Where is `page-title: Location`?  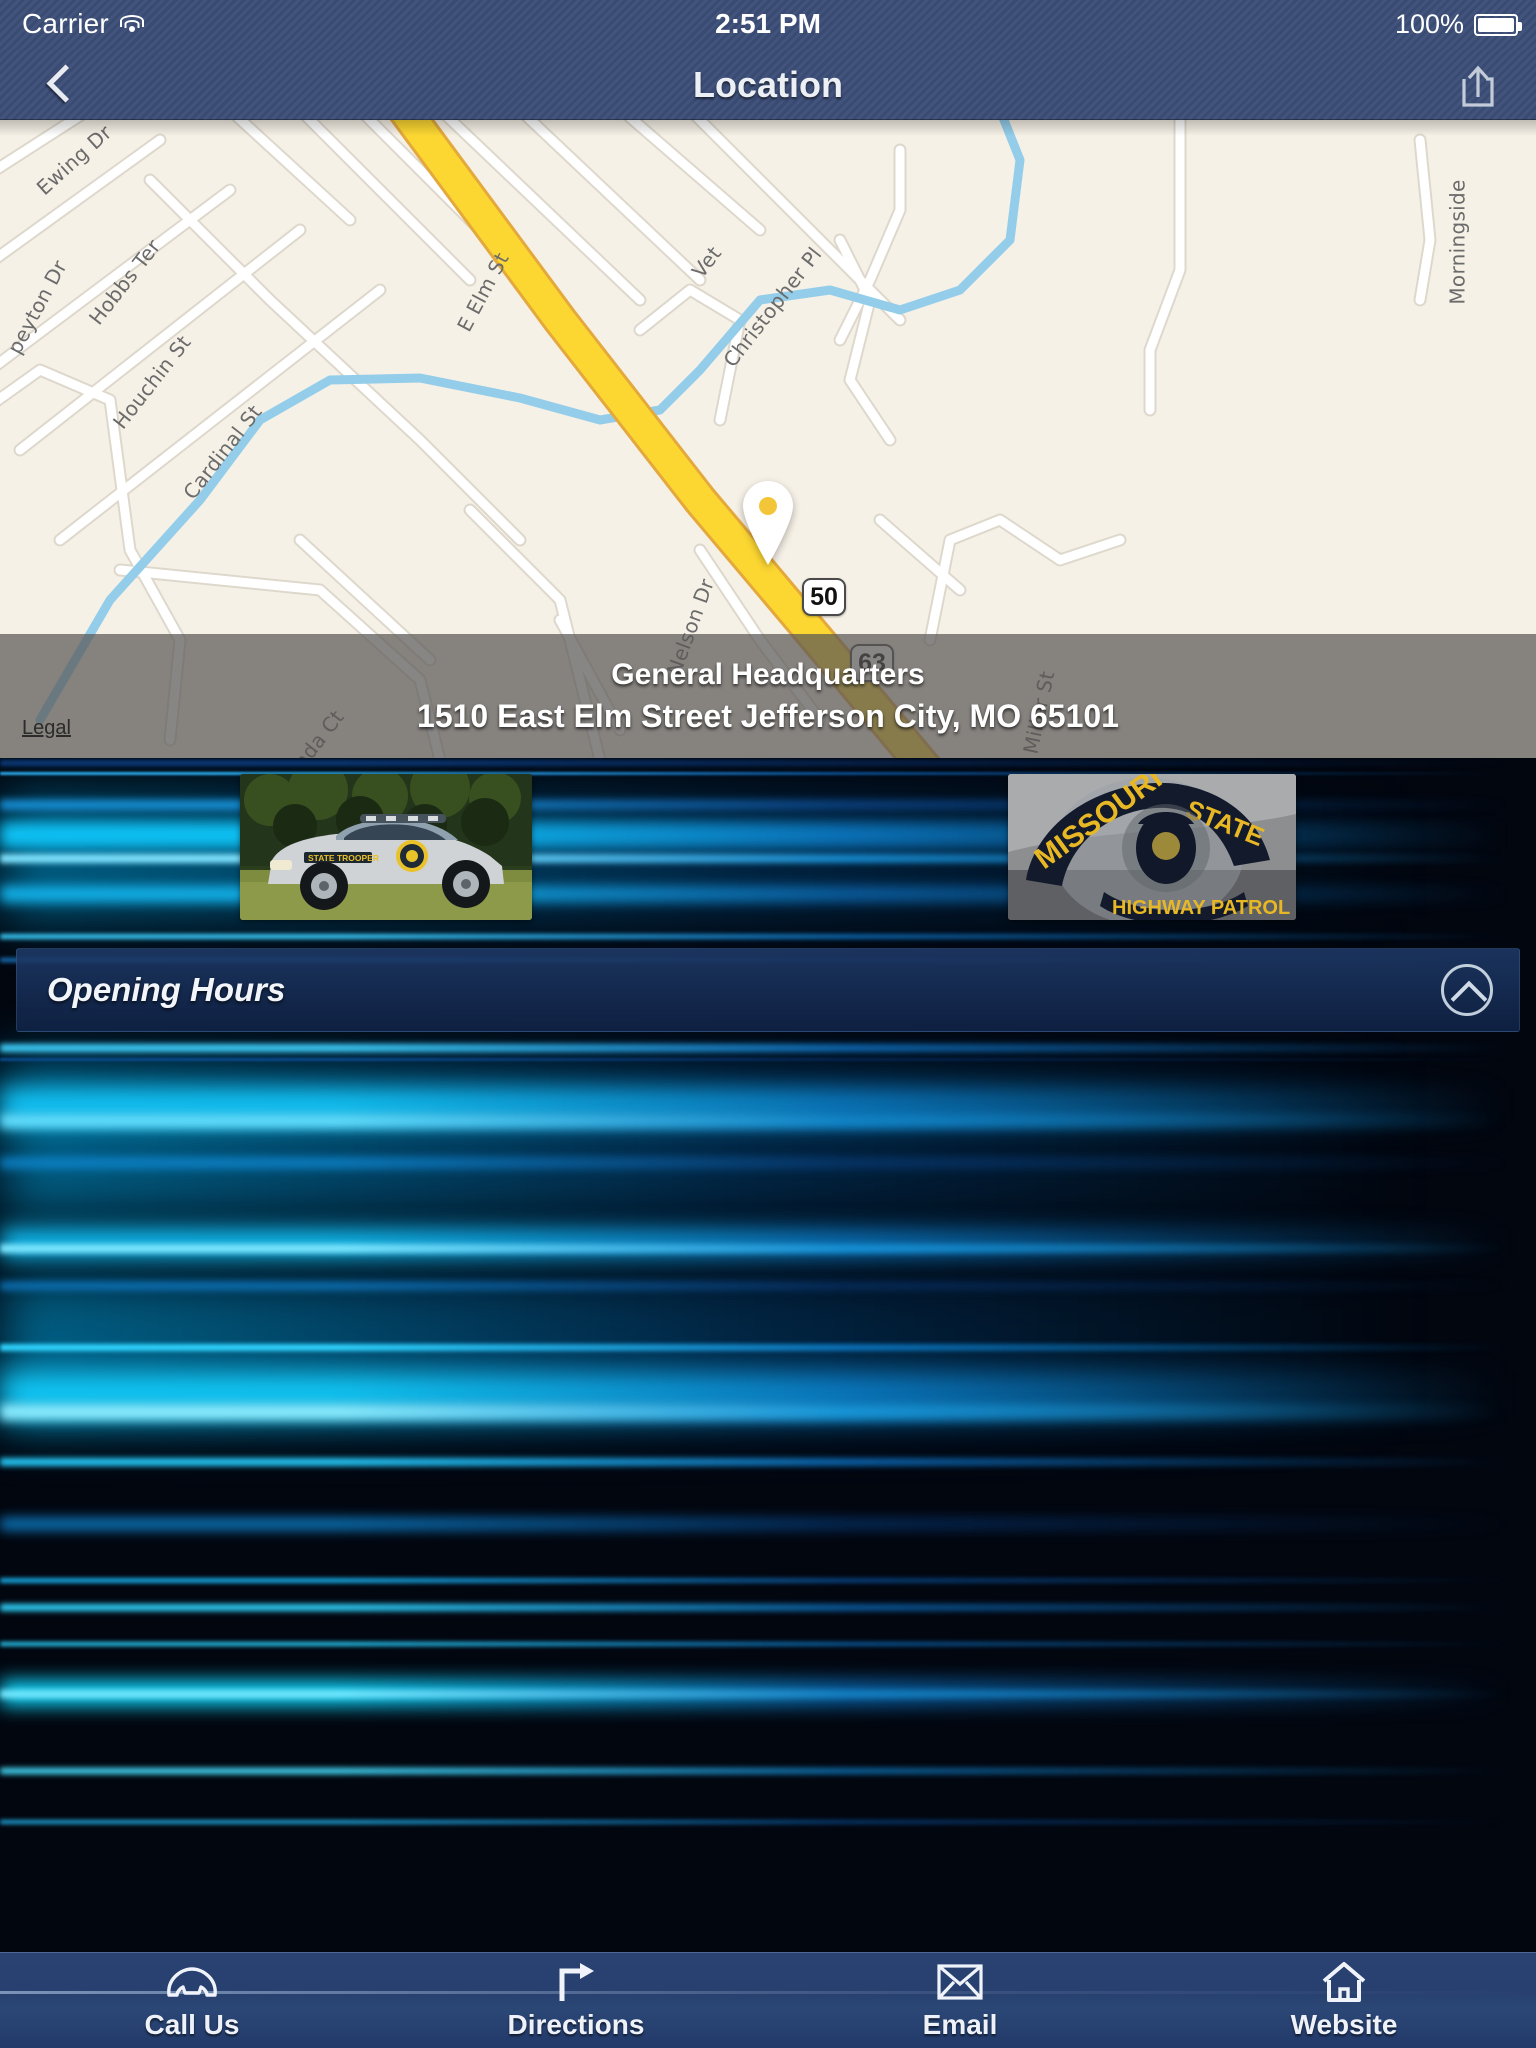 page-title: Location is located at coordinates (768, 84).